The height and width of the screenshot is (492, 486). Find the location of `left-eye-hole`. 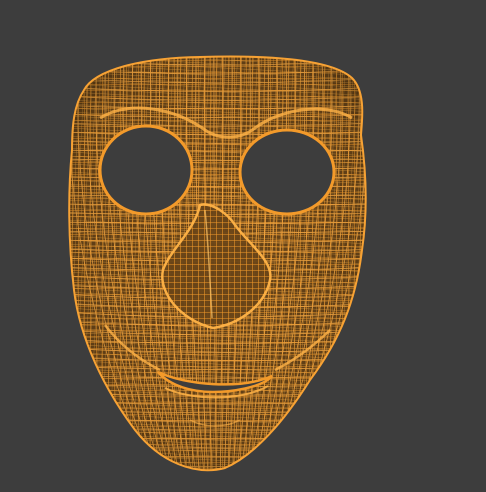

left-eye-hole is located at coordinates (146, 170).